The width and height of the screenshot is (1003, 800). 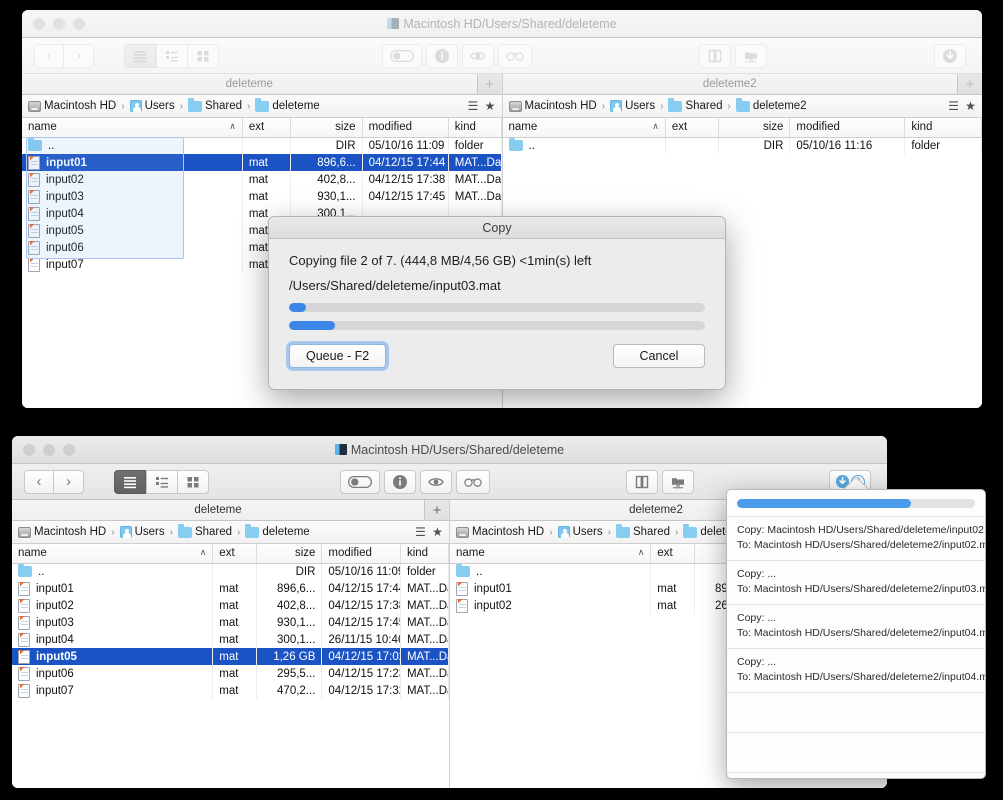 What do you see at coordinates (140, 55) in the screenshot?
I see `list-view-icon` at bounding box center [140, 55].